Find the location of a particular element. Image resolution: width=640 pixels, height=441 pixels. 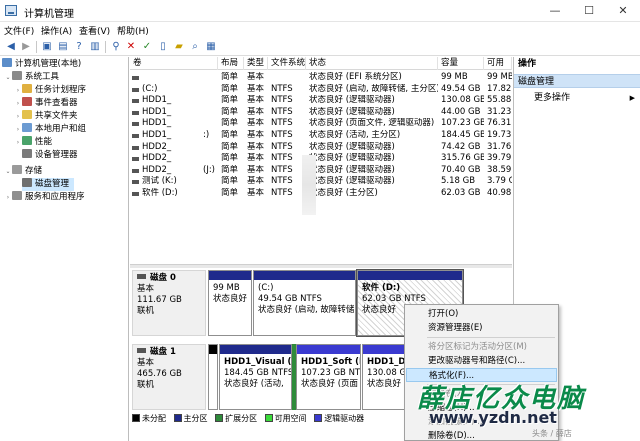

close-button: ✕ is located at coordinates (623, 11).